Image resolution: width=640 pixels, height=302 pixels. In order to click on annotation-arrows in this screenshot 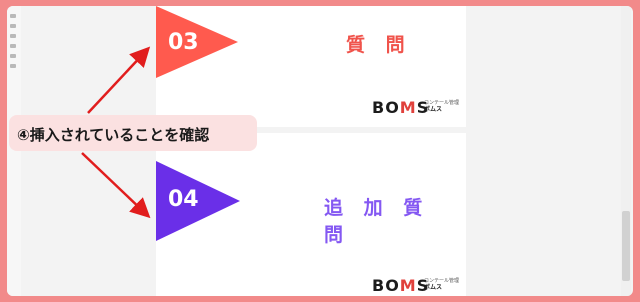, I will do `click(116, 132)`.